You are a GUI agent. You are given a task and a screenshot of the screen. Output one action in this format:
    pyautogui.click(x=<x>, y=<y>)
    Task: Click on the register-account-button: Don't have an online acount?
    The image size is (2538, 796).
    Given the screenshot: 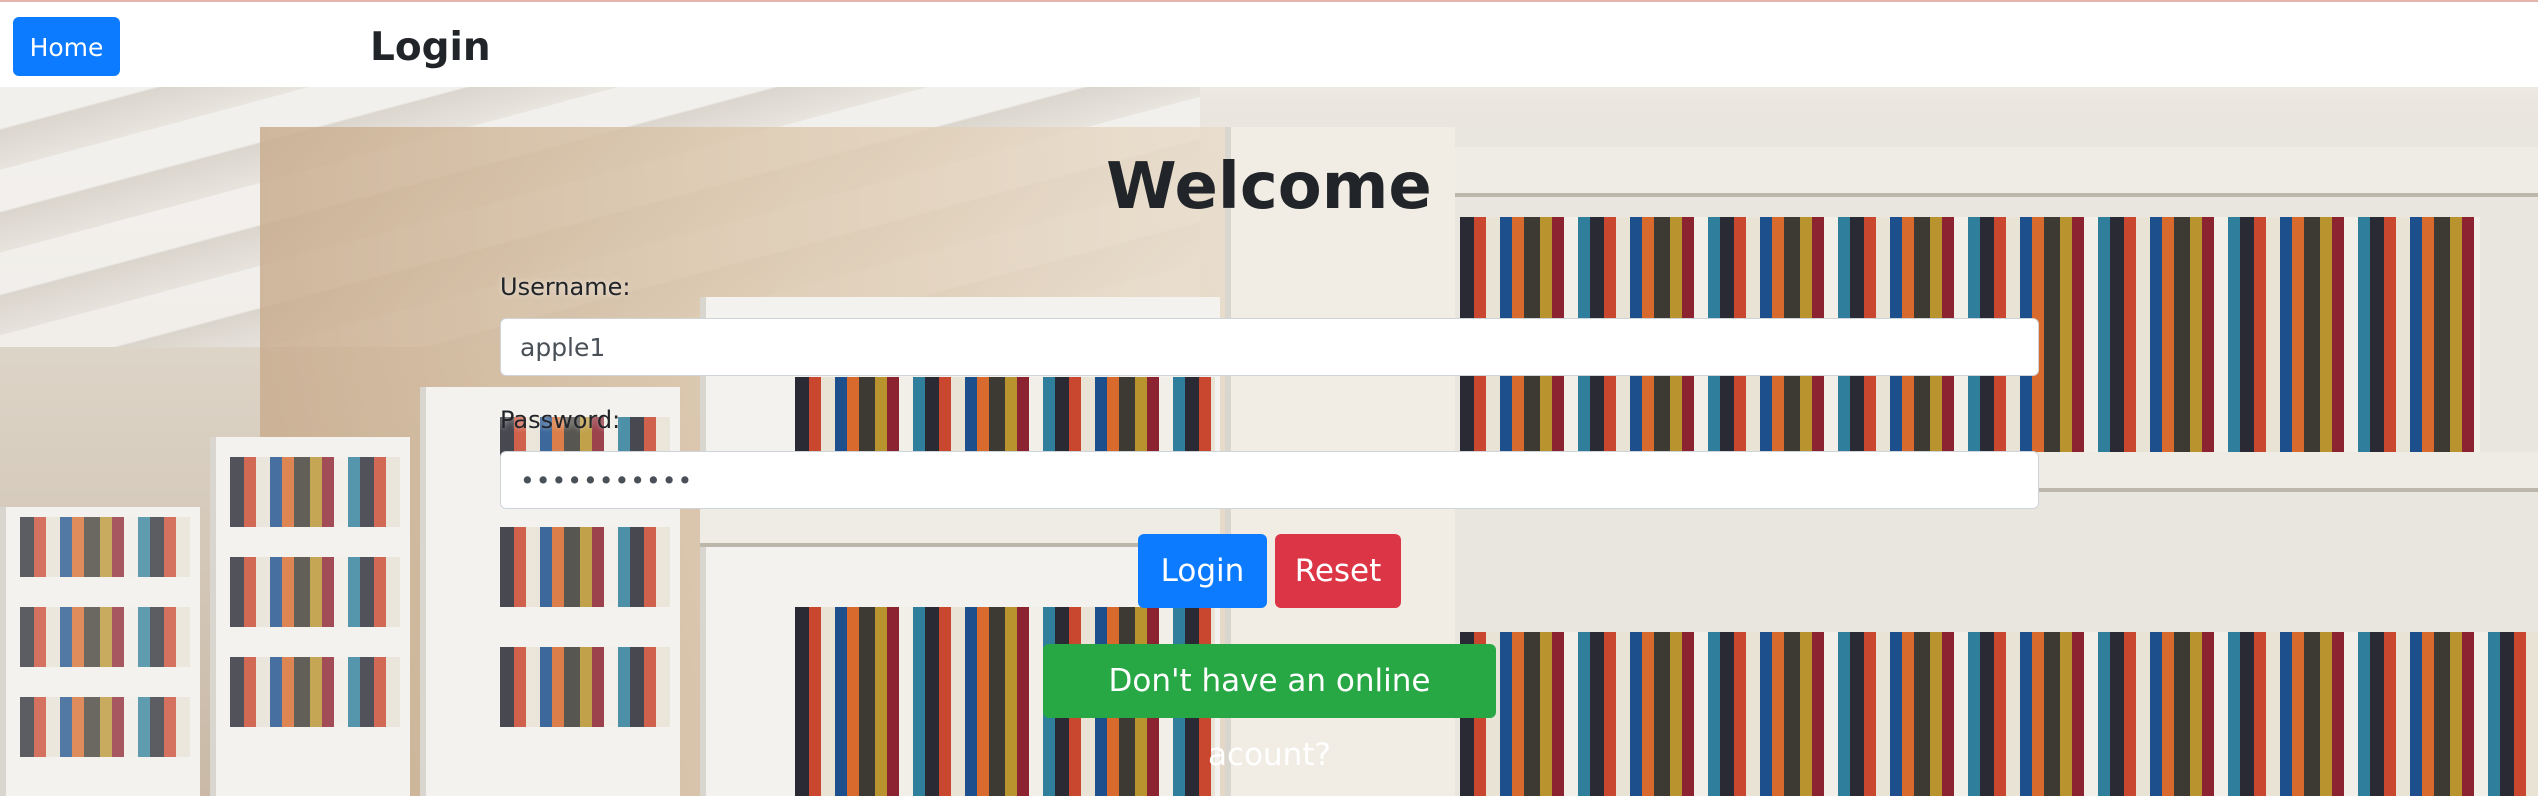 What is the action you would take?
    pyautogui.click(x=1269, y=708)
    